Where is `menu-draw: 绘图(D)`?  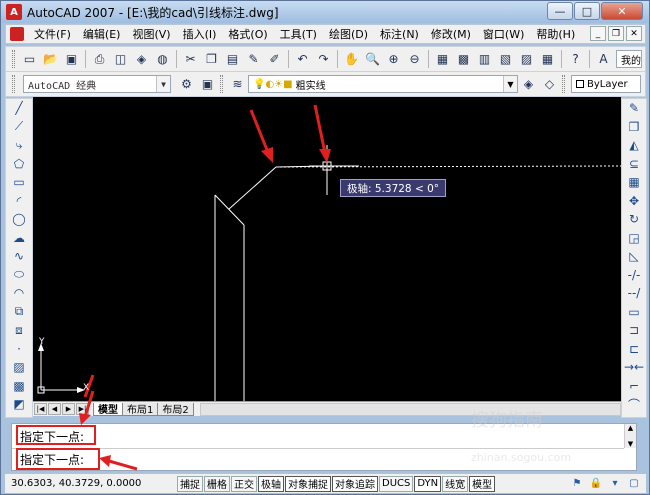 menu-draw: 绘图(D) is located at coordinates (348, 34).